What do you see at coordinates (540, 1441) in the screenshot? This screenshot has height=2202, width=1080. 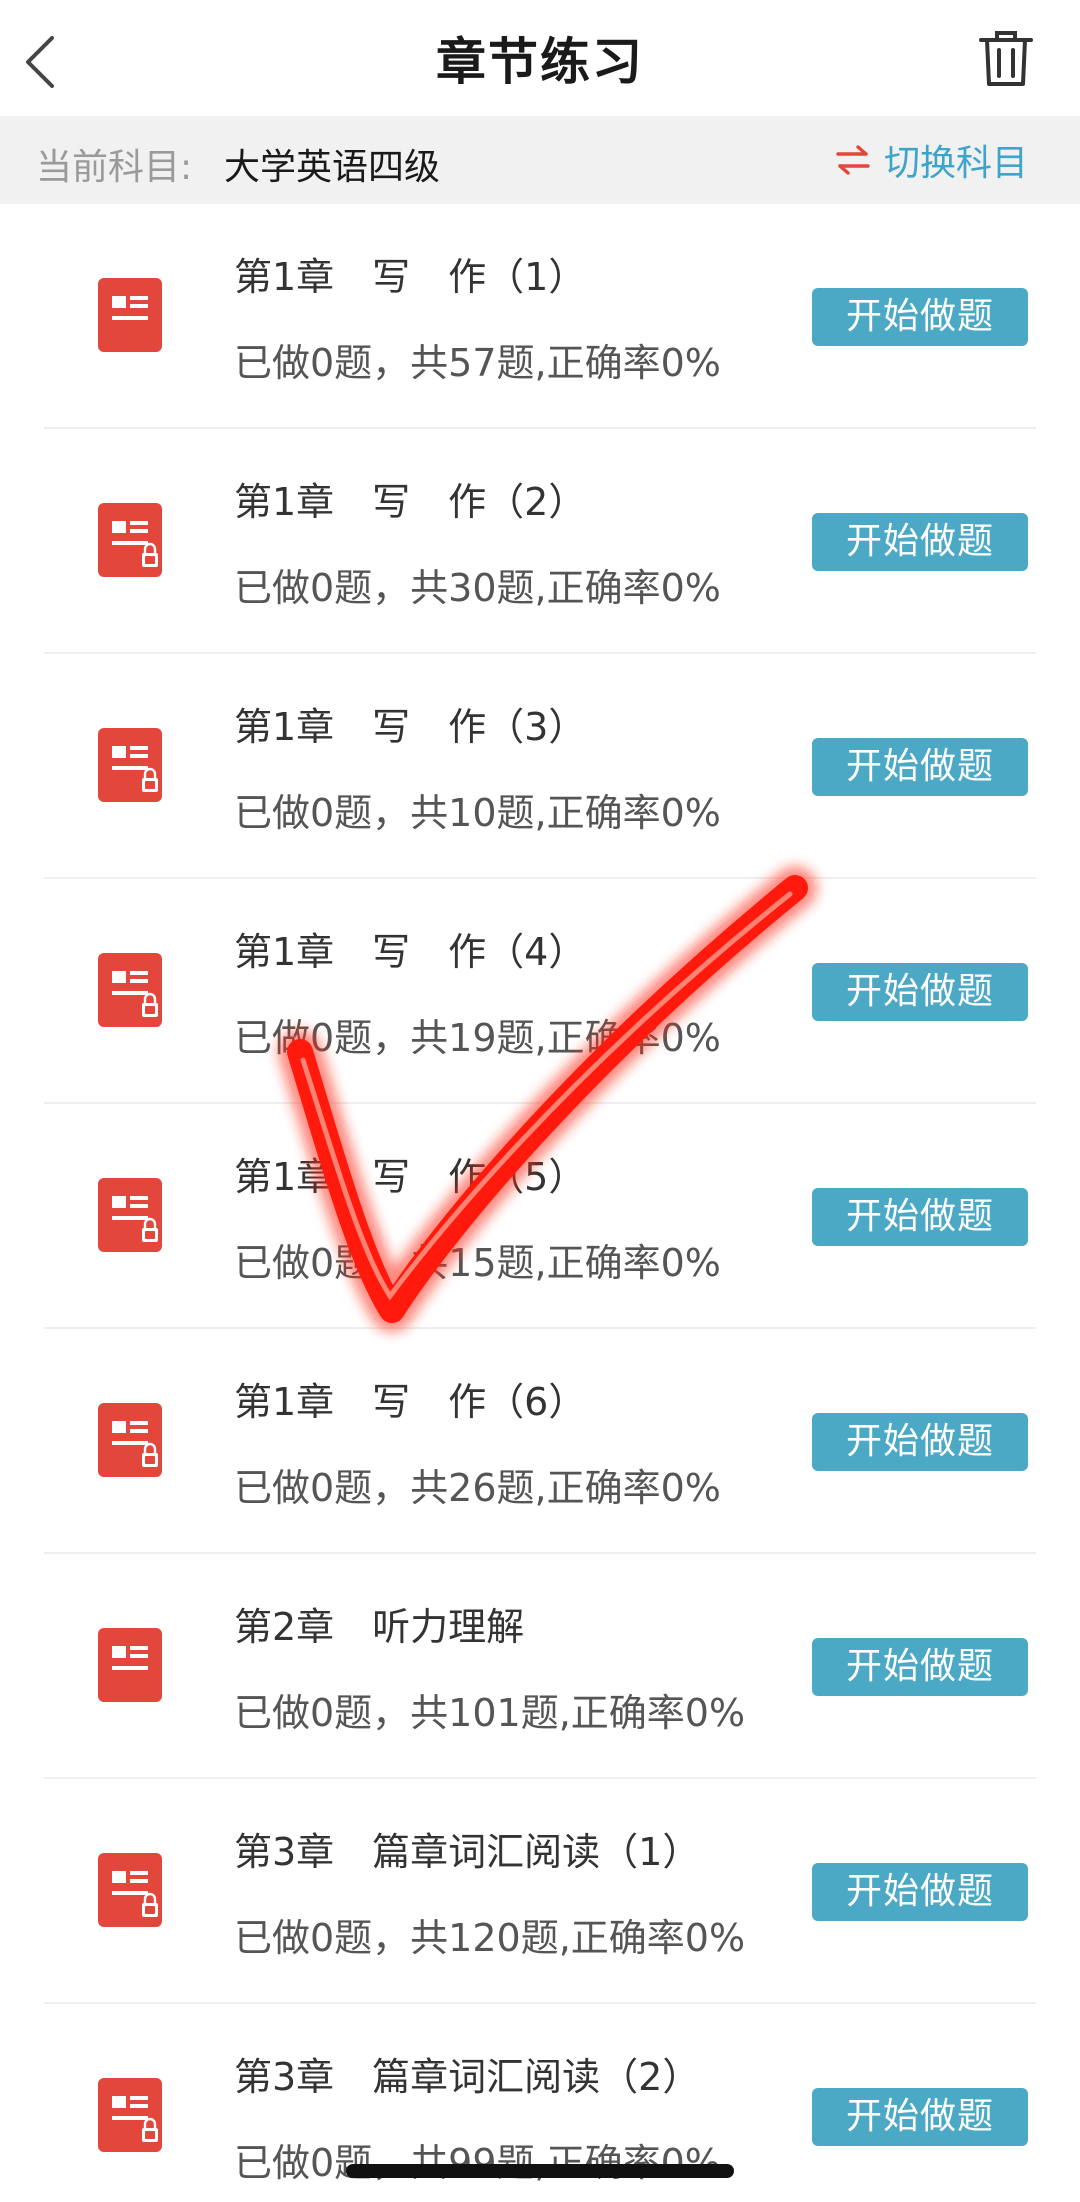 I see `chapter-item: 第1章 写 作（6） 已做0题，共26题,正确率0% 开始做题` at bounding box center [540, 1441].